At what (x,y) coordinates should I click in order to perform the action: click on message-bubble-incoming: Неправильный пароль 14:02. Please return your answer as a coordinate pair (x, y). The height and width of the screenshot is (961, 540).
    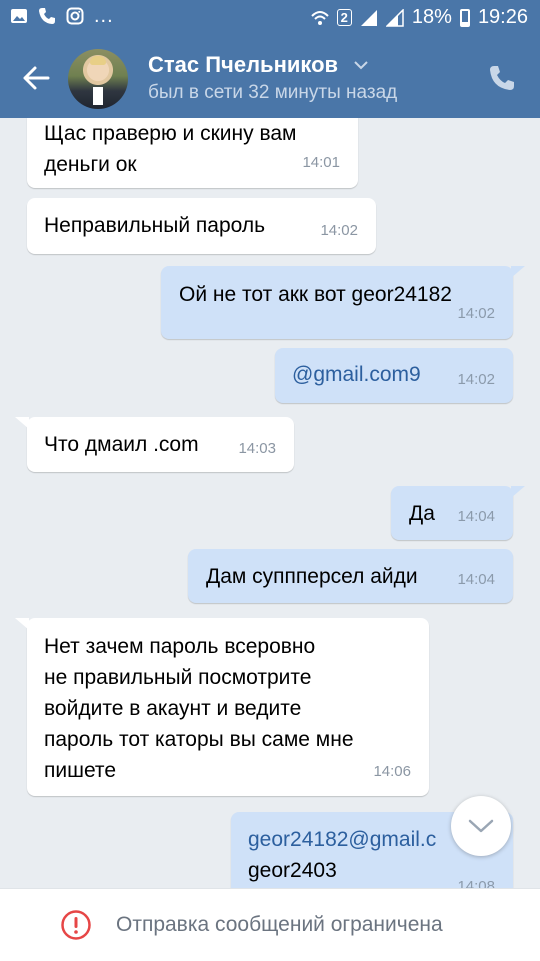
    Looking at the image, I should click on (201, 226).